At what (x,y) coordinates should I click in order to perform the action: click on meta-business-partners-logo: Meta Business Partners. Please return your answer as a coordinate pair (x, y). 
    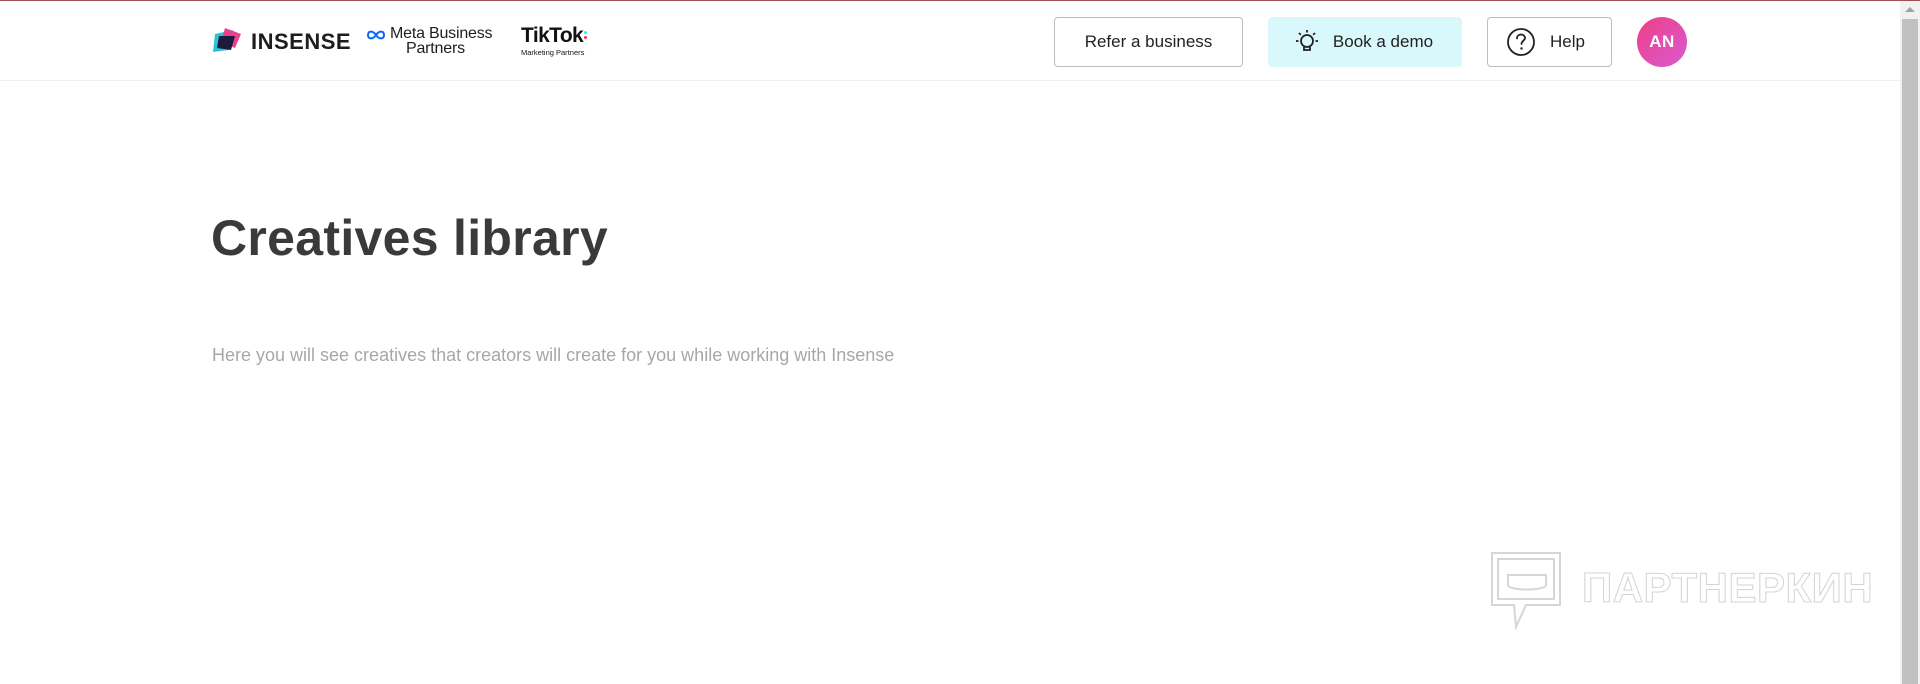
    Looking at the image, I should click on (429, 41).